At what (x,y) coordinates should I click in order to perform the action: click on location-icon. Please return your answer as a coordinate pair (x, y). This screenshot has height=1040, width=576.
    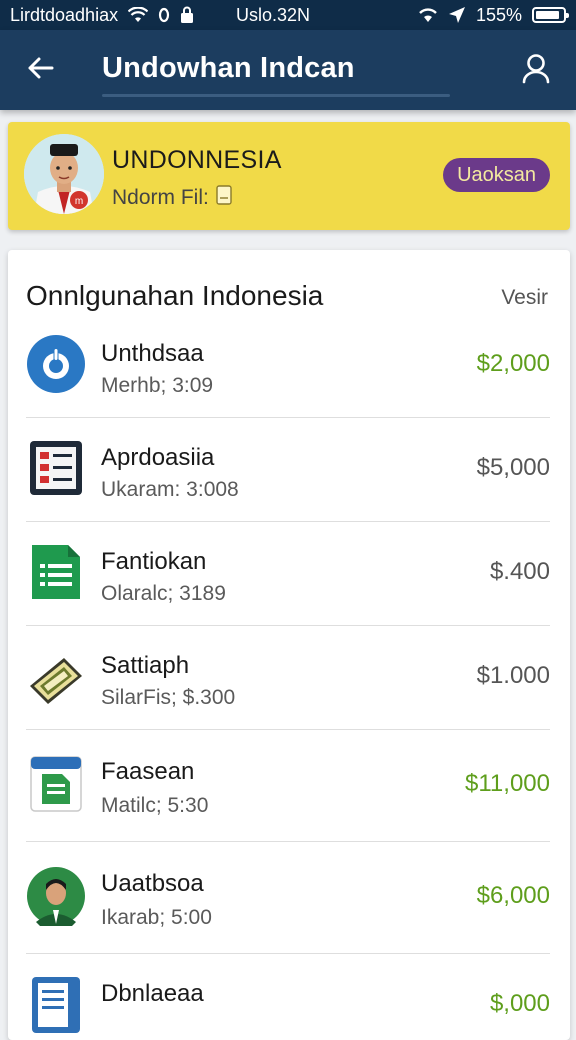
    Looking at the image, I should click on (457, 15).